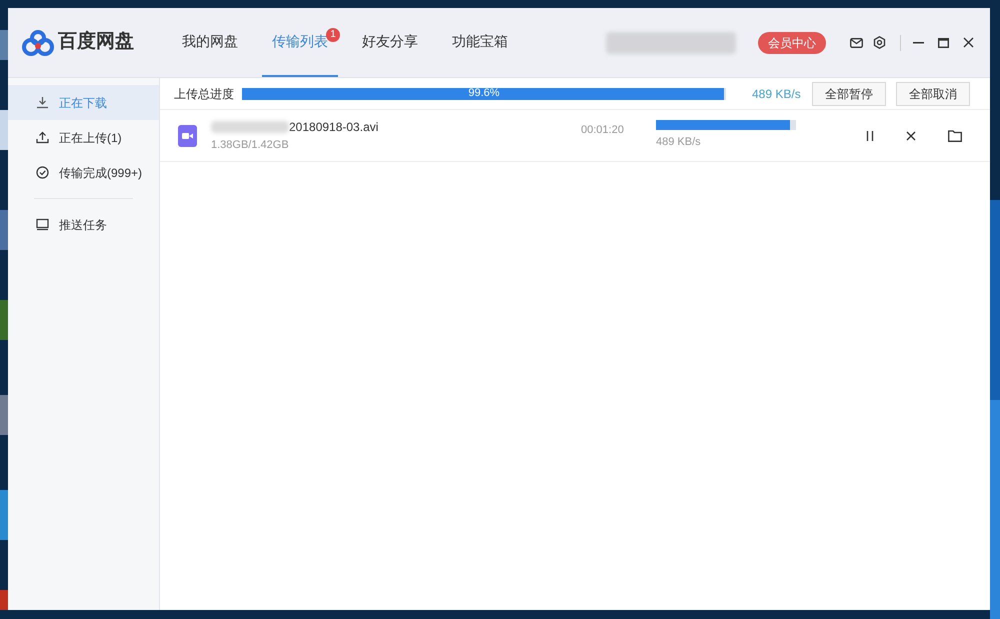  Describe the element at coordinates (679, 142) in the screenshot. I see `download-speed: 489 KB/s` at that location.